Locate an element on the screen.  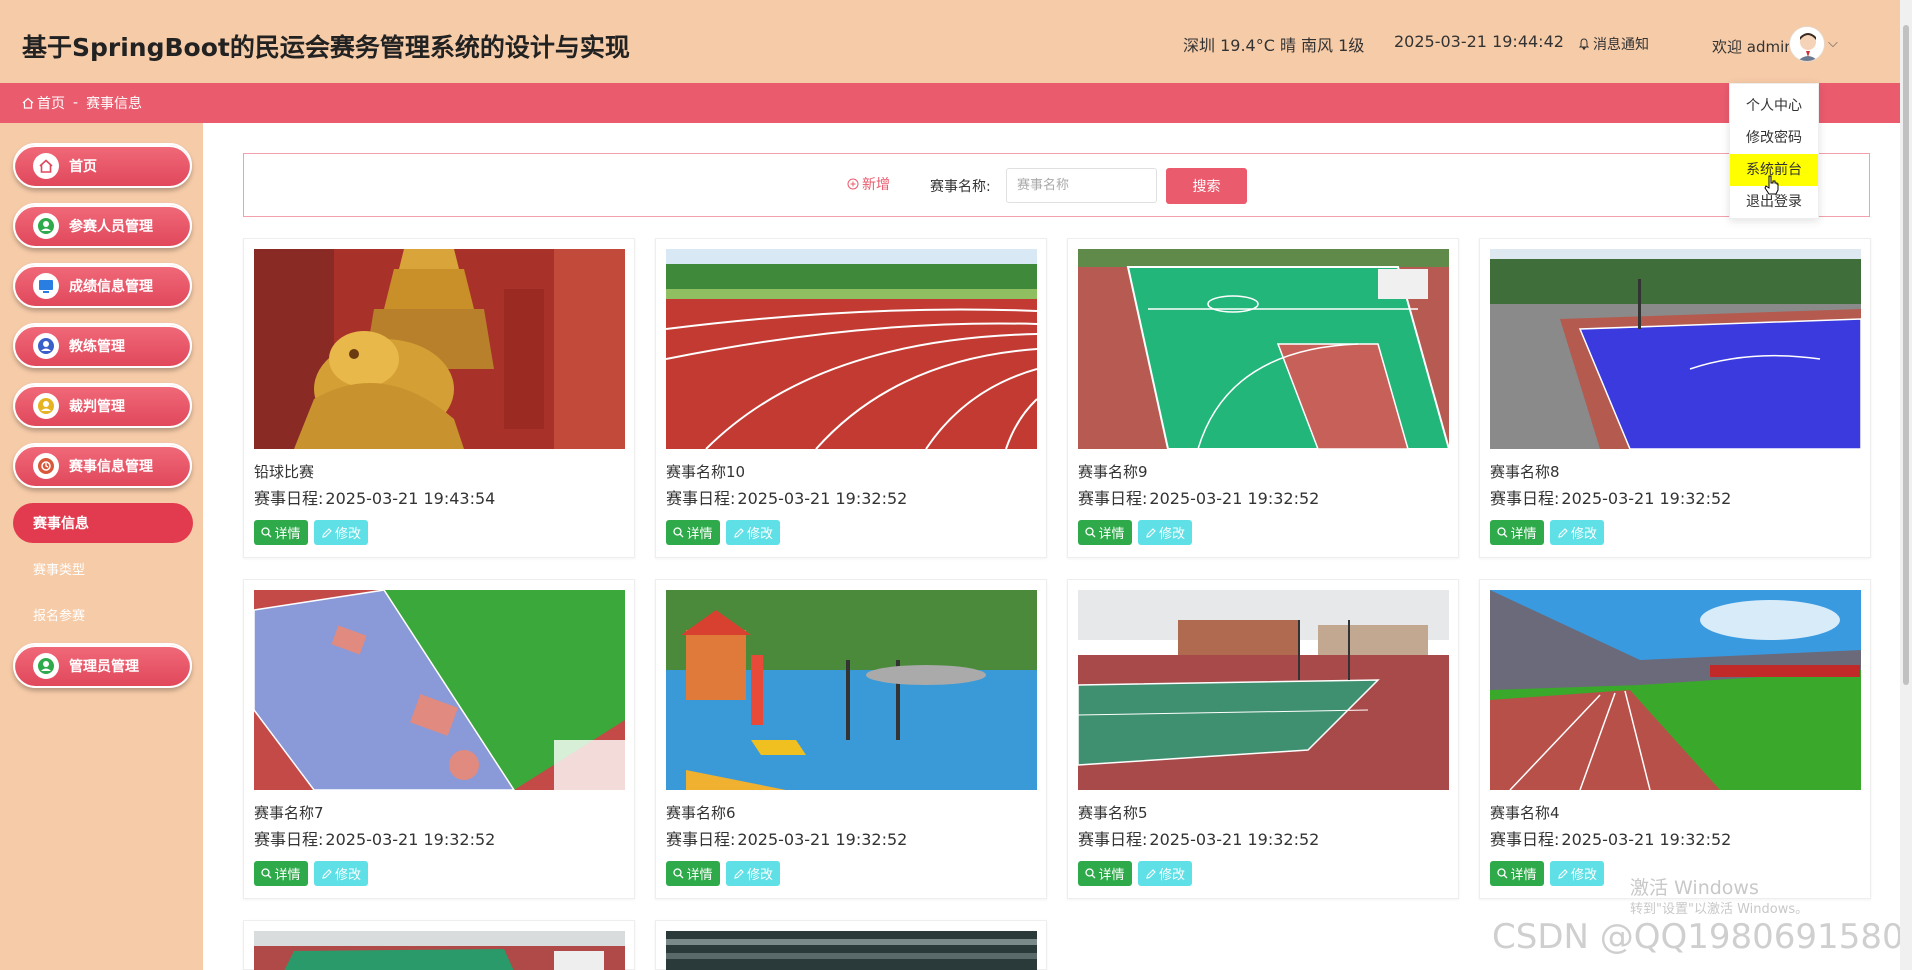
event-card: 赛事名称5 赛事日程: 2025-03-21 19:32:52 详情 修改 is located at coordinates (1263, 739).